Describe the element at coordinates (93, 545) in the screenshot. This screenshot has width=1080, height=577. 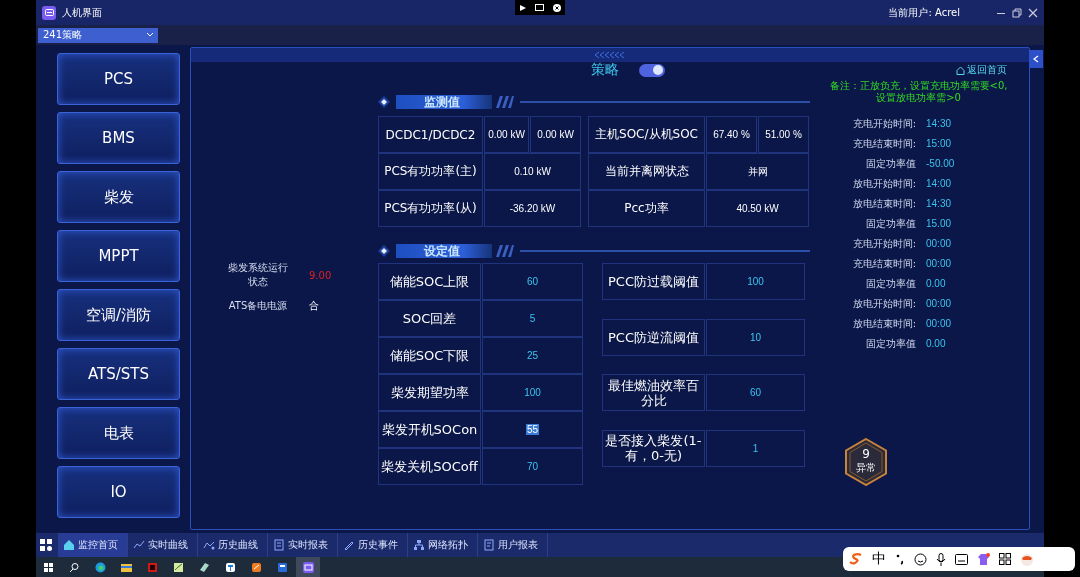
I see `nav-tab: 监控首页` at that location.